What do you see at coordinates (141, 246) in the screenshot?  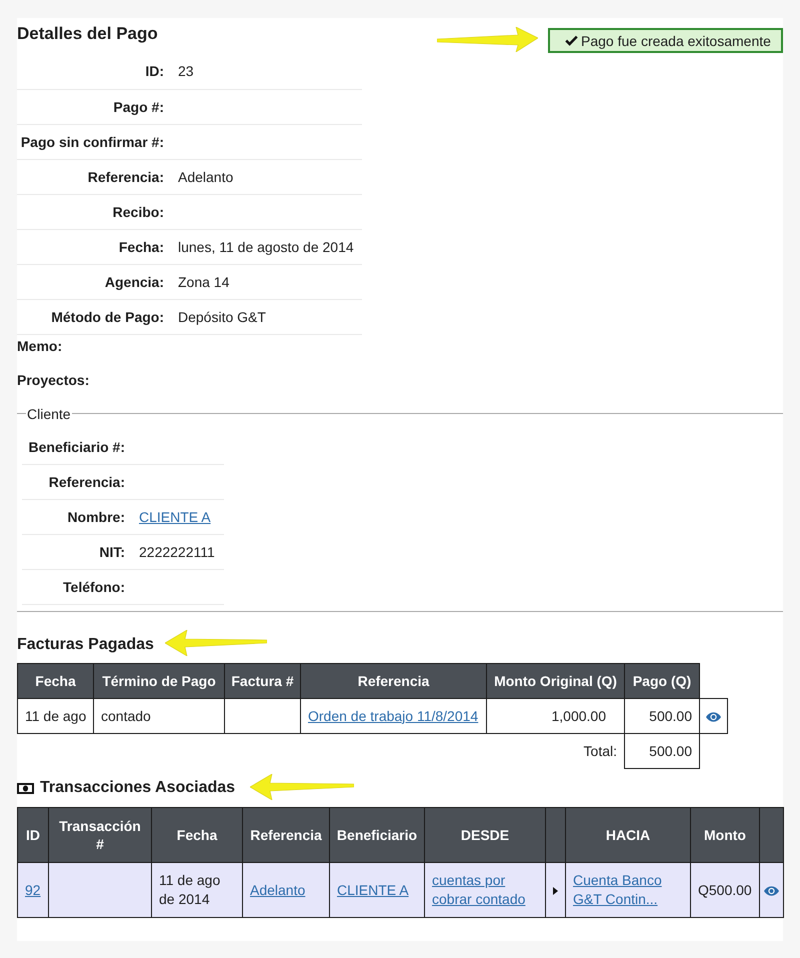 I see `field-label: Fecha:` at bounding box center [141, 246].